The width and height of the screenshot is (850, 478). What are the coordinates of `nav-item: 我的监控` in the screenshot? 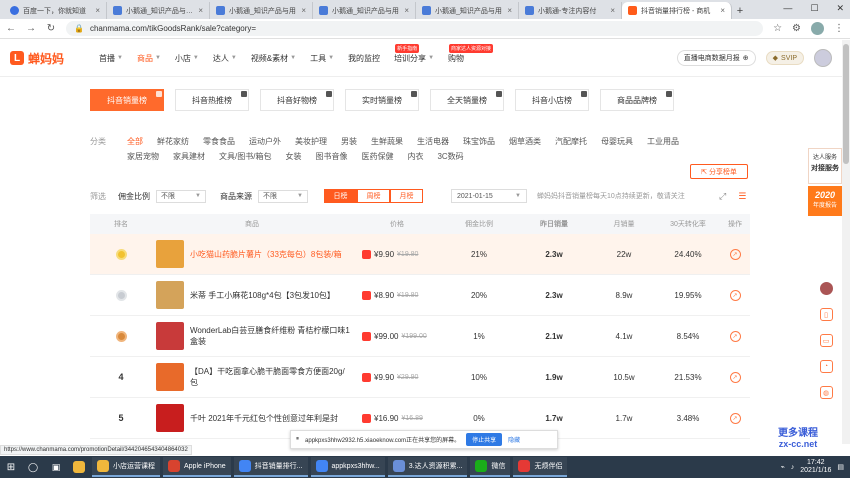 It's located at (364, 58).